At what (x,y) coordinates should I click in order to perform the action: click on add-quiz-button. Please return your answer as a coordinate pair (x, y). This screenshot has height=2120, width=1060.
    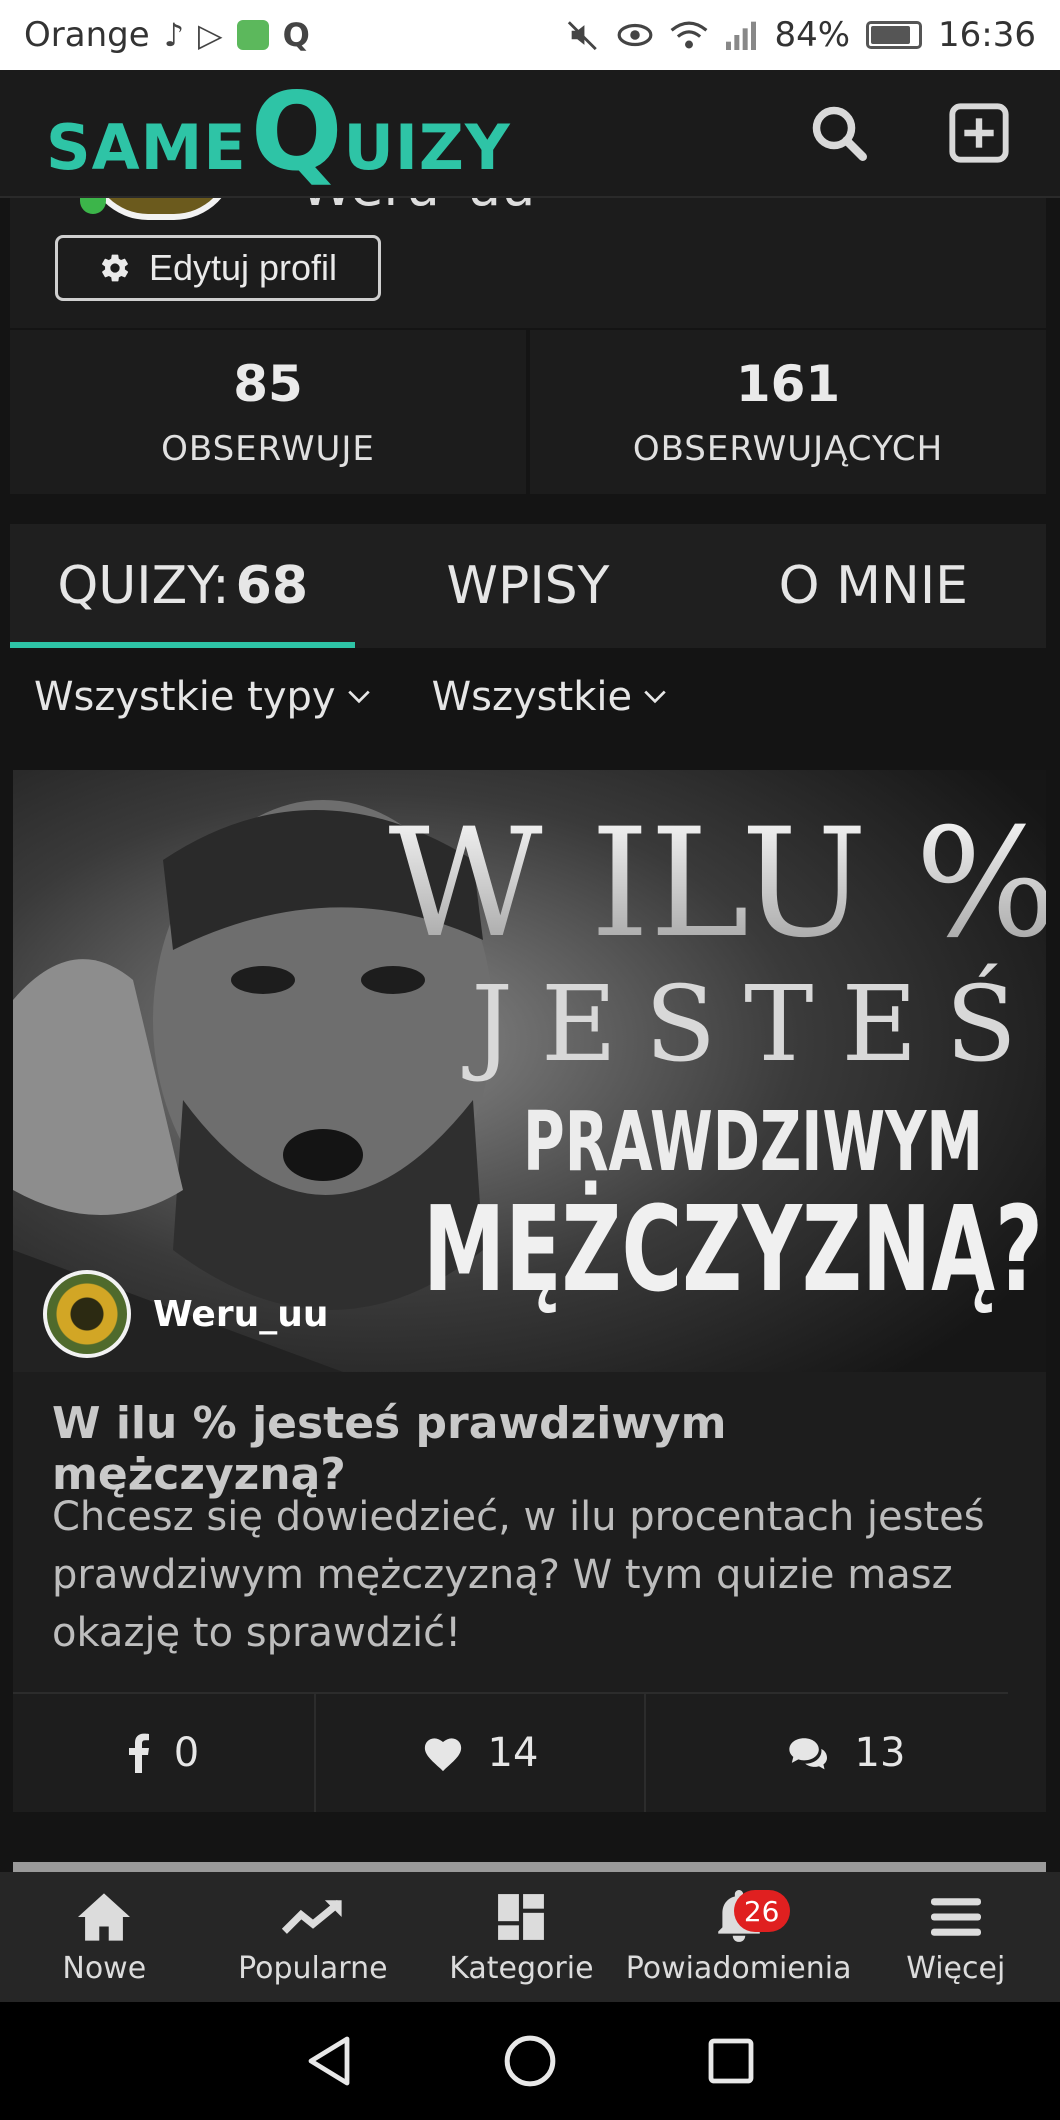
    Looking at the image, I should click on (979, 133).